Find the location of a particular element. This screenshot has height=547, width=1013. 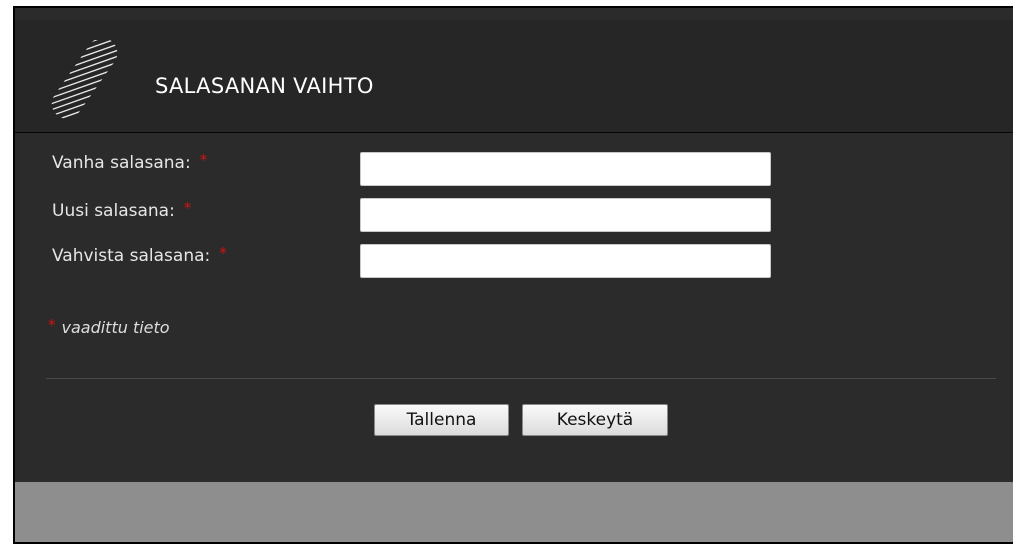

old-password-label-text: Vanha salasana: is located at coordinates (121, 163).